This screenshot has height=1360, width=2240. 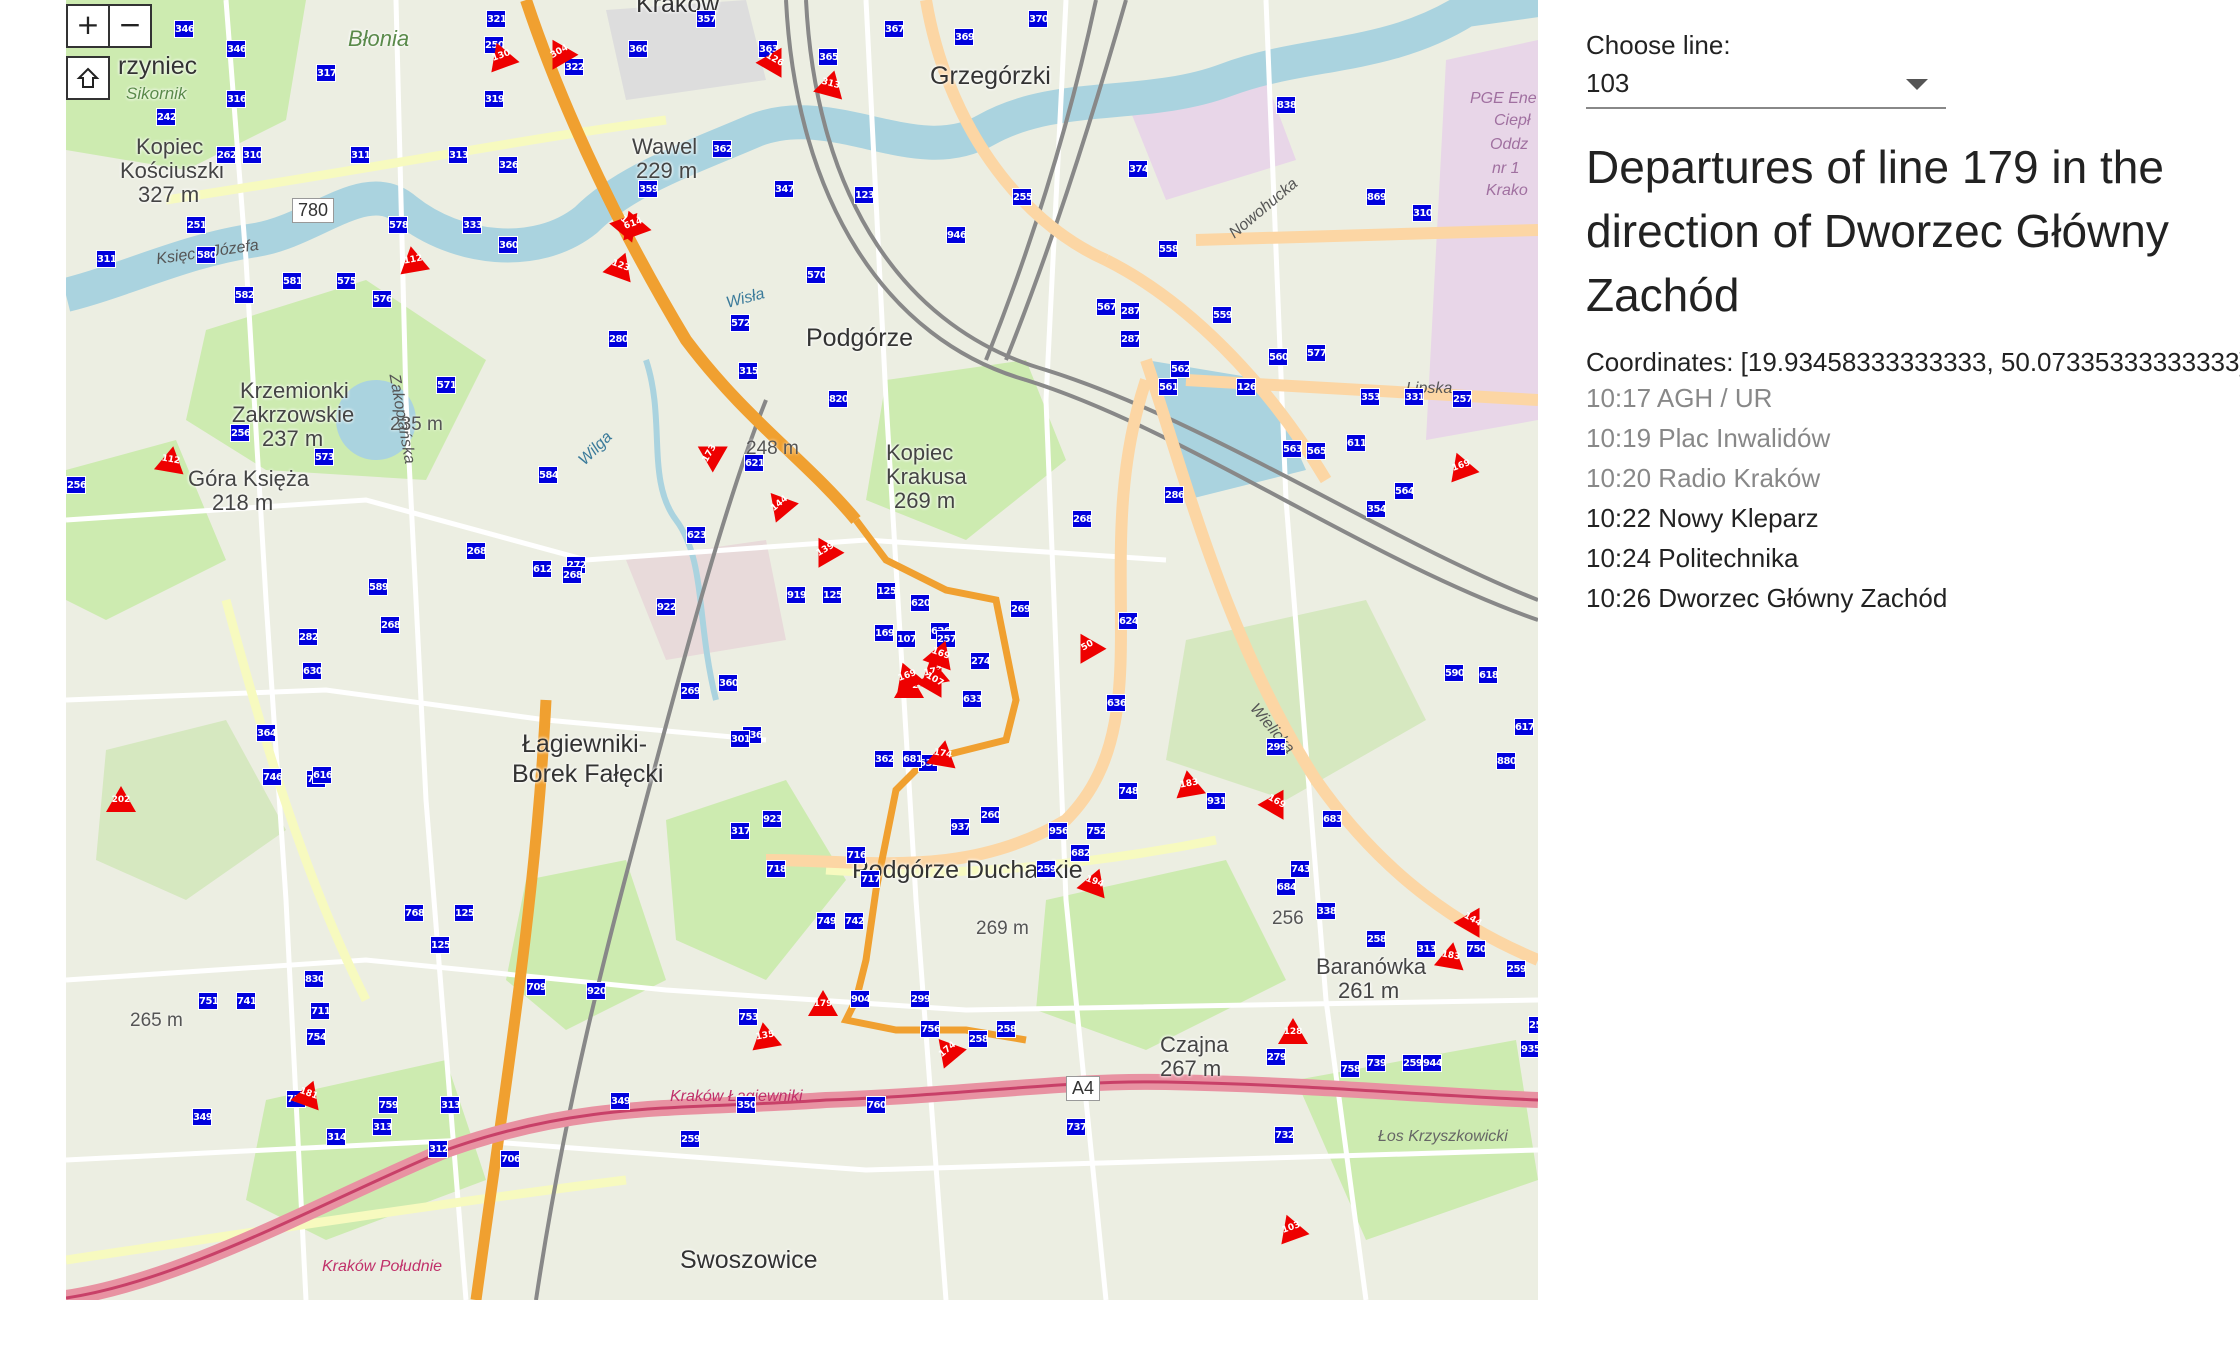 What do you see at coordinates (548, 475) in the screenshot?
I see `stop-marker: 584` at bounding box center [548, 475].